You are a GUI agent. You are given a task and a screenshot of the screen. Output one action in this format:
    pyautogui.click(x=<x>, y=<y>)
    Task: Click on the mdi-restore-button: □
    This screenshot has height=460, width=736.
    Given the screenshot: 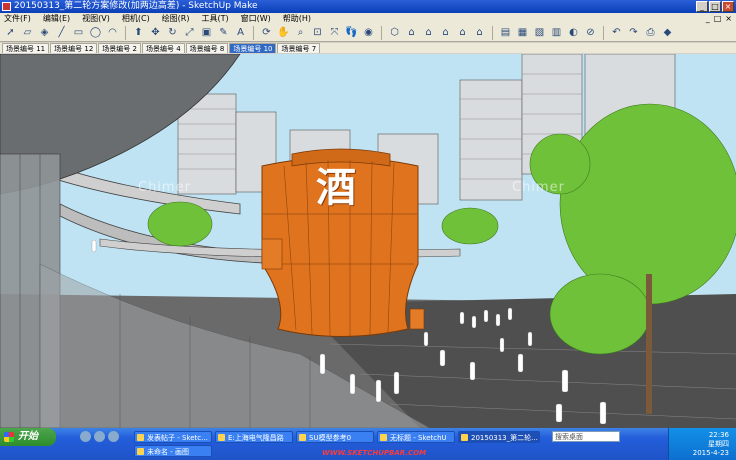 What is the action you would take?
    pyautogui.click(x=718, y=18)
    